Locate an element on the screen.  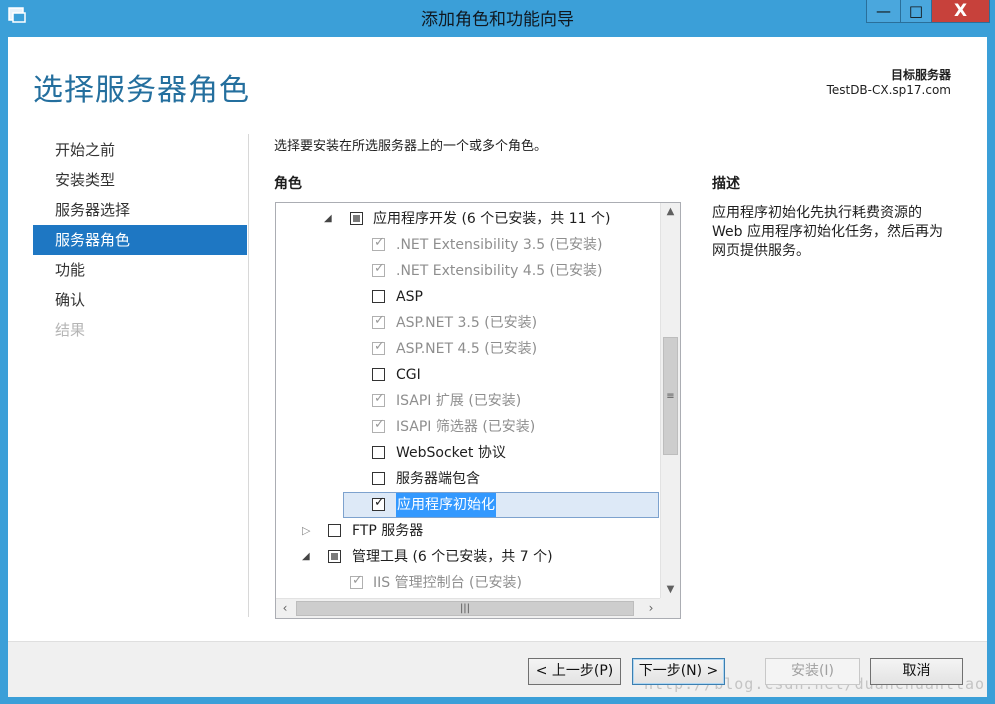
vertical-scroll-thumb: ≡ is located at coordinates (670, 396).